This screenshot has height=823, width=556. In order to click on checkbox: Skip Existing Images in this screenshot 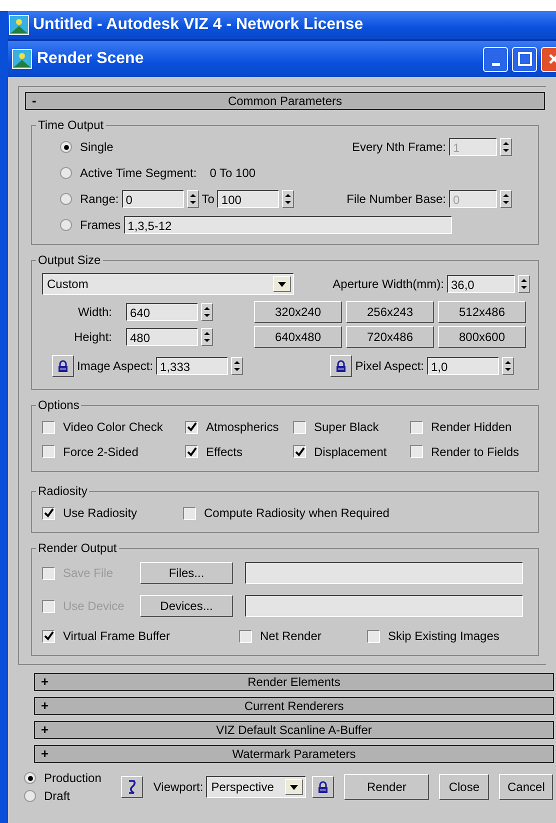, I will do `click(433, 636)`.